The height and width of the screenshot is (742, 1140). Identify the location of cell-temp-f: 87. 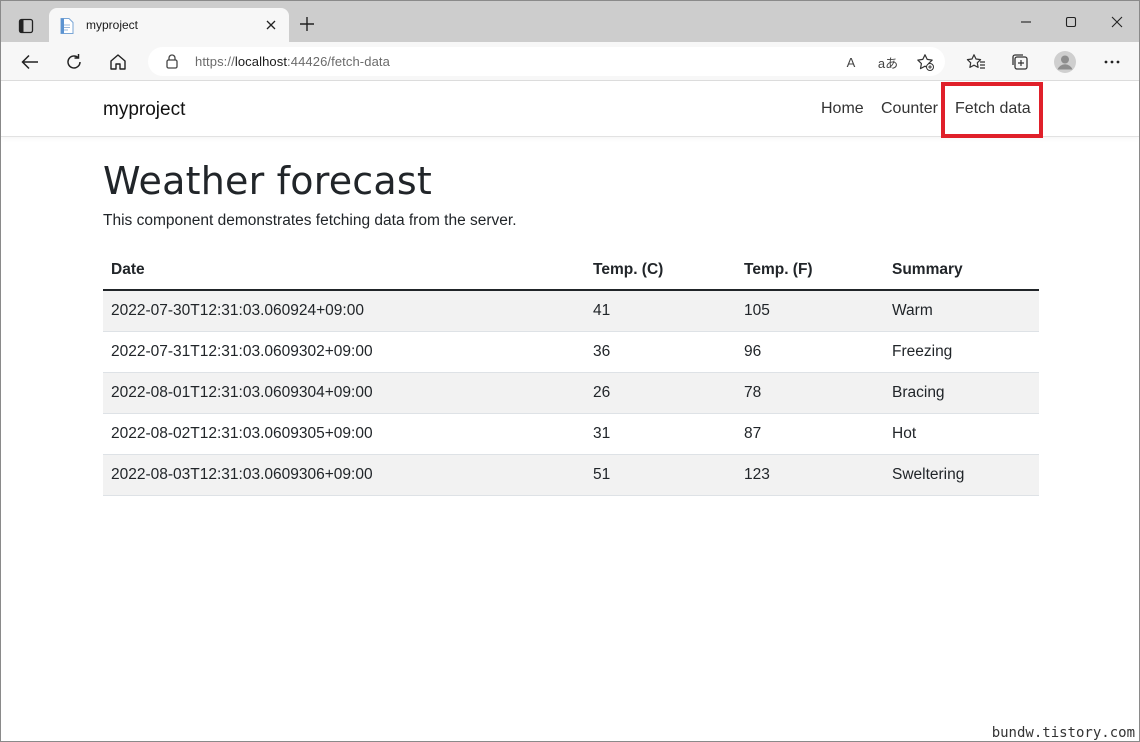
(810, 434).